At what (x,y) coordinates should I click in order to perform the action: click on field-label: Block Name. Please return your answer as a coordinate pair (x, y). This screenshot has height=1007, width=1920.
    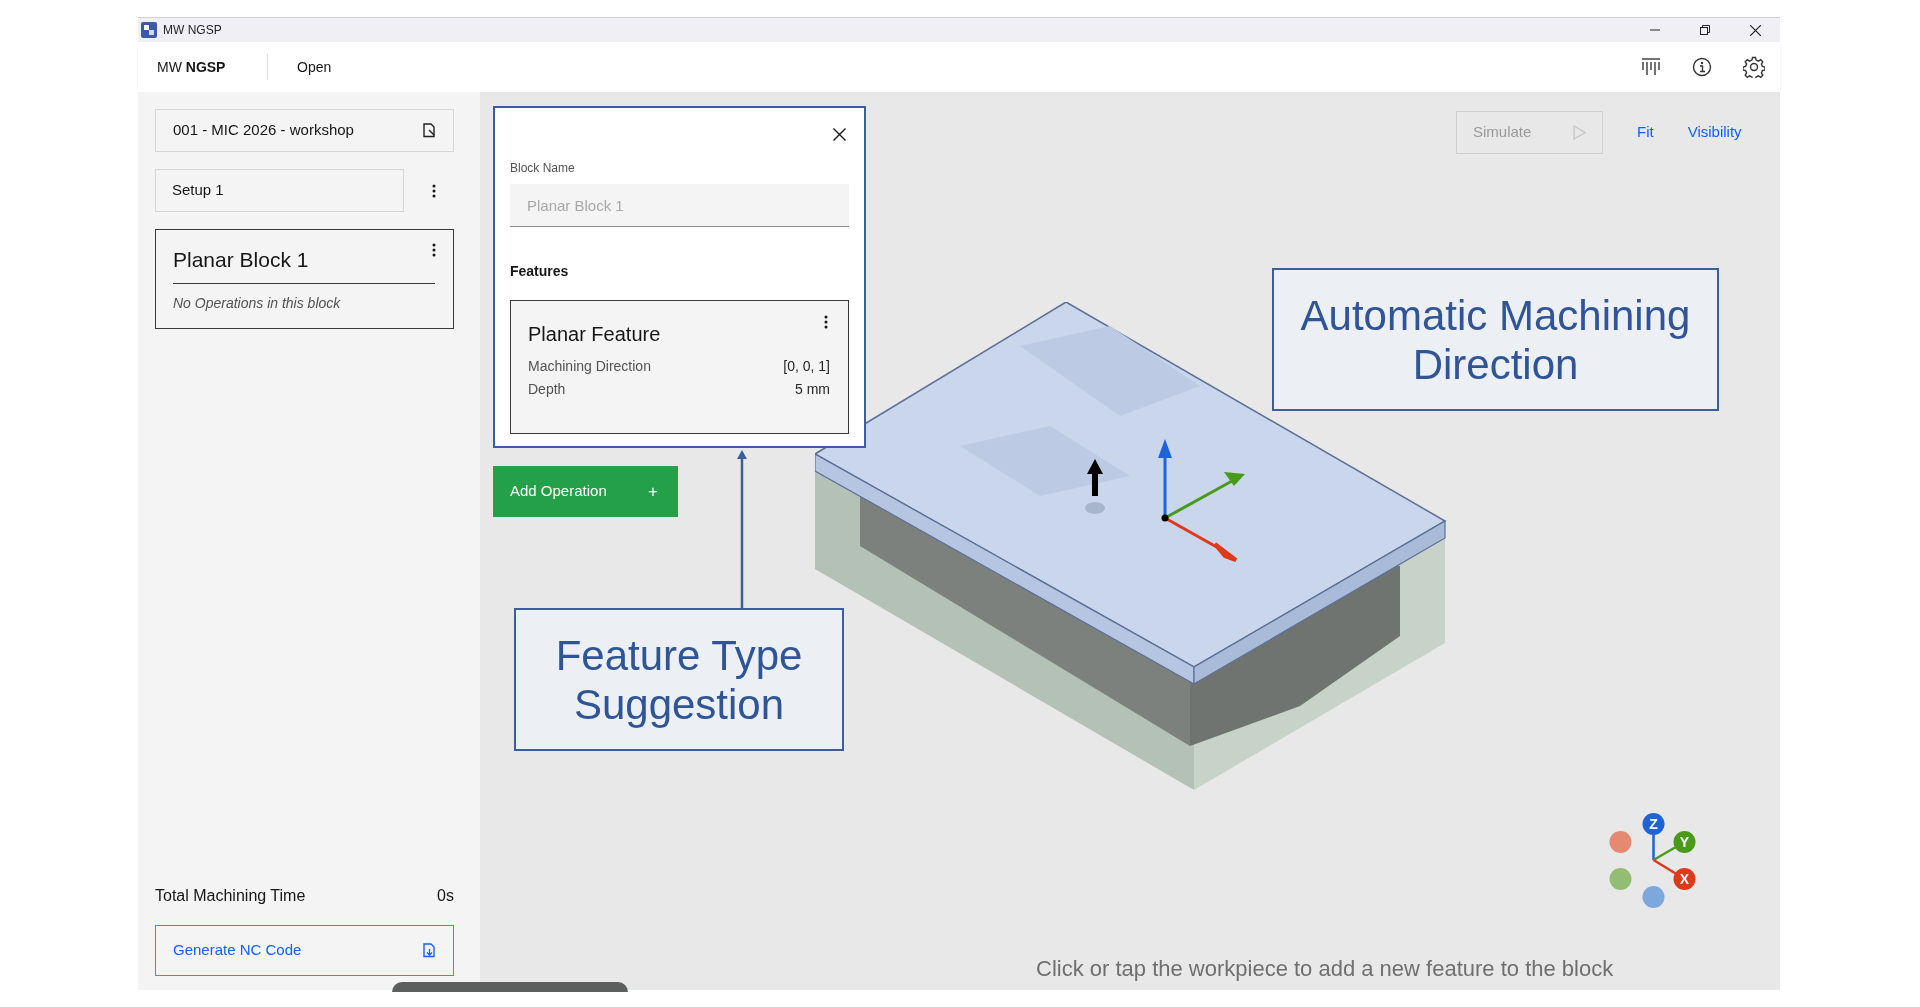
    Looking at the image, I should click on (543, 168).